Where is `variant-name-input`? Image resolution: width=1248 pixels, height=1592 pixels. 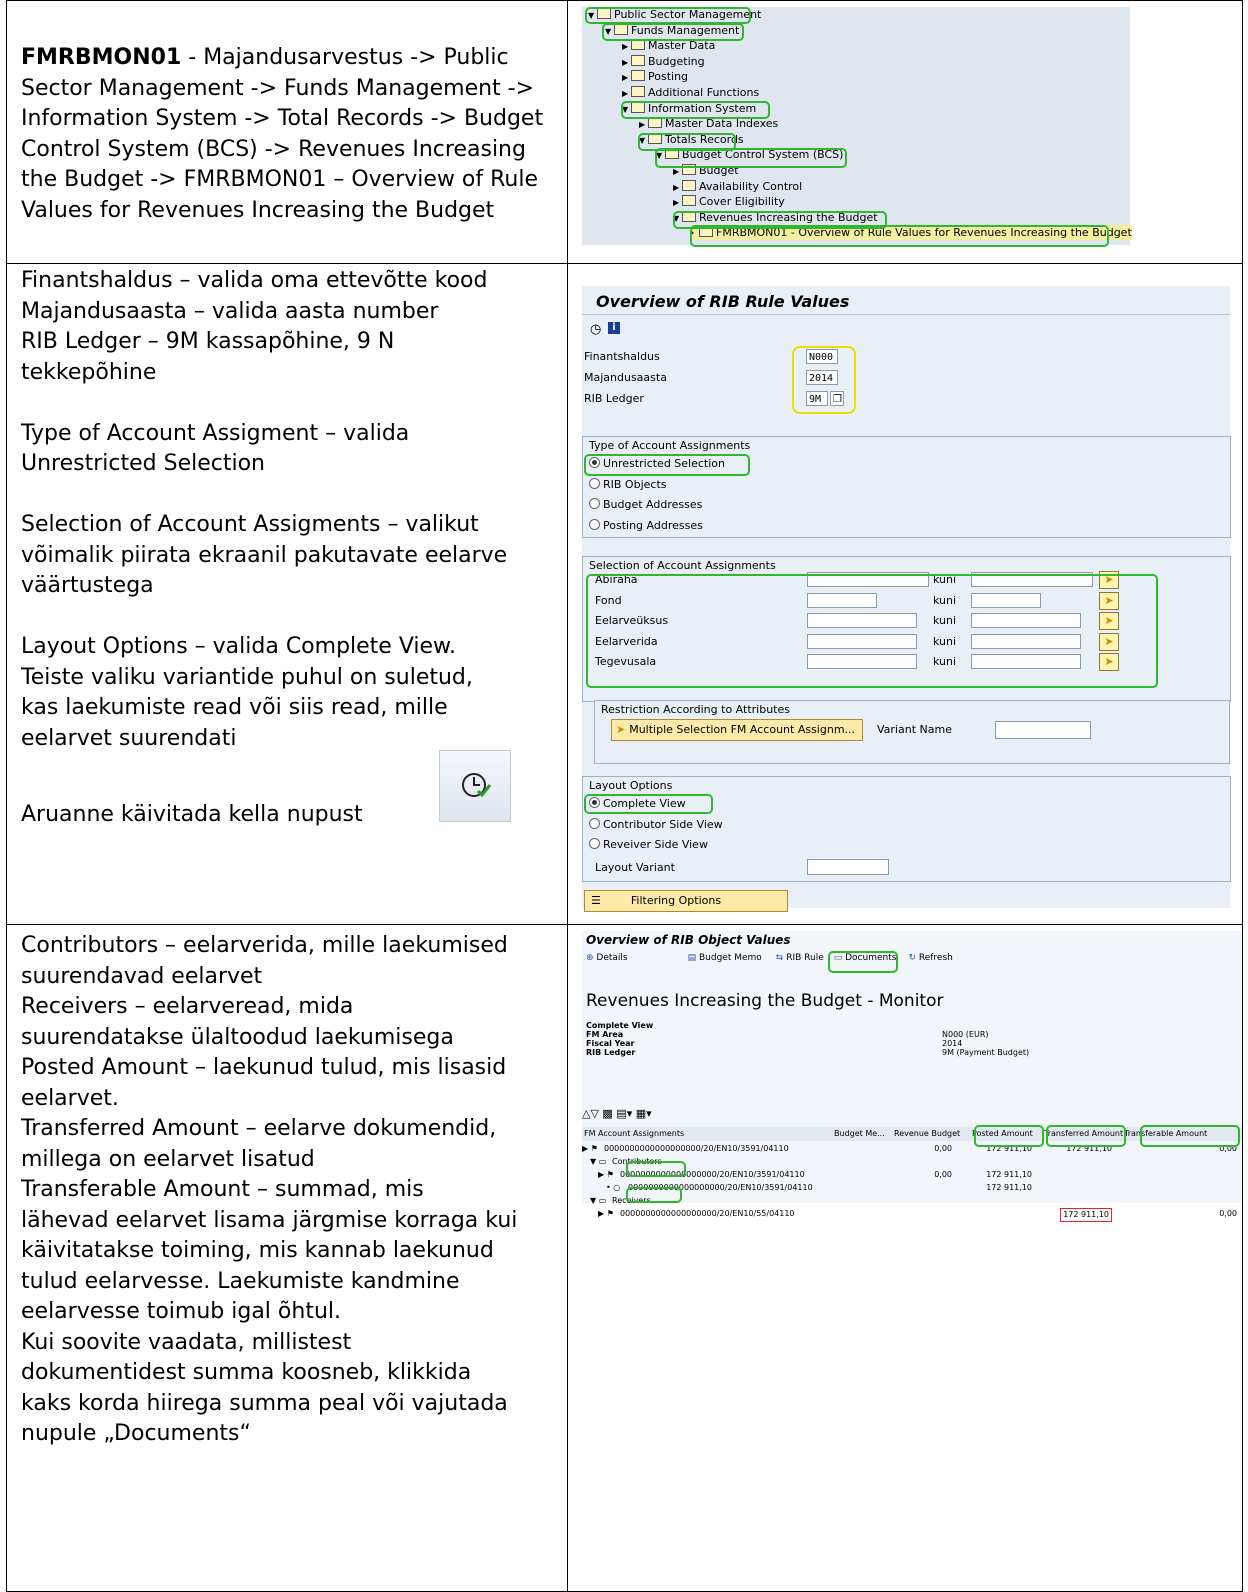
variant-name-input is located at coordinates (1043, 730).